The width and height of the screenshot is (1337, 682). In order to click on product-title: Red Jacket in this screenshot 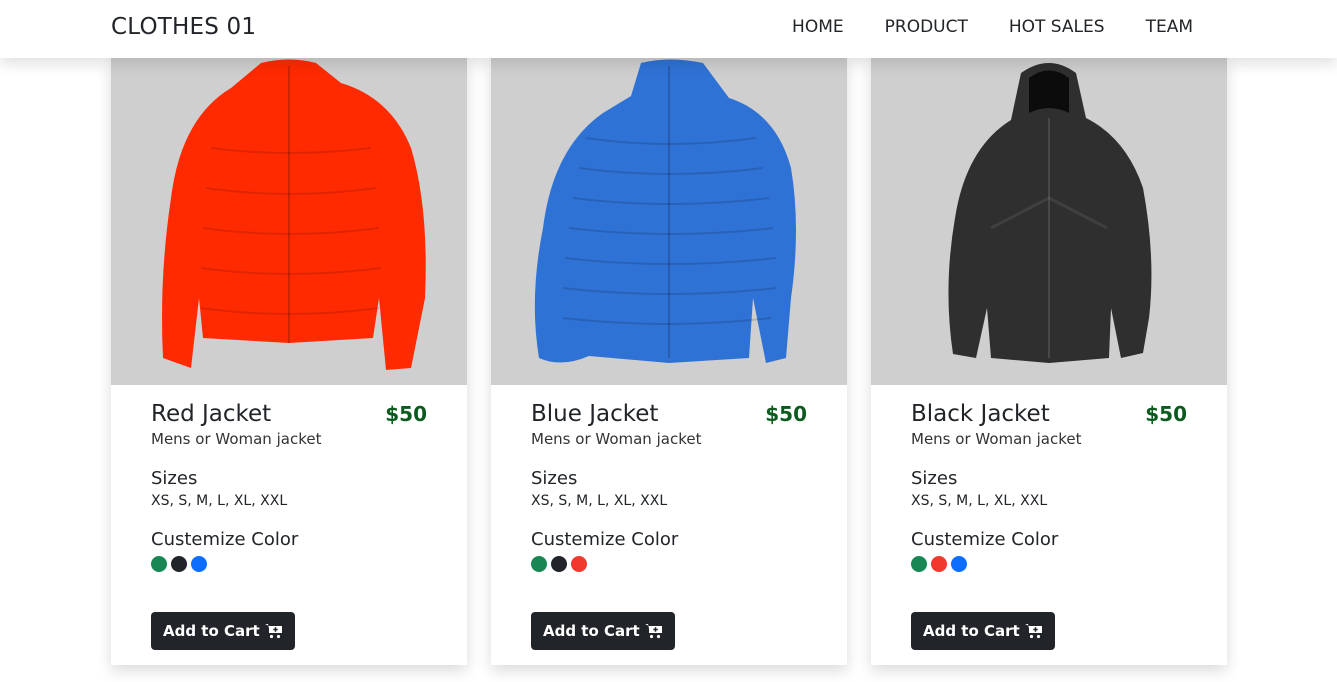, I will do `click(211, 414)`.